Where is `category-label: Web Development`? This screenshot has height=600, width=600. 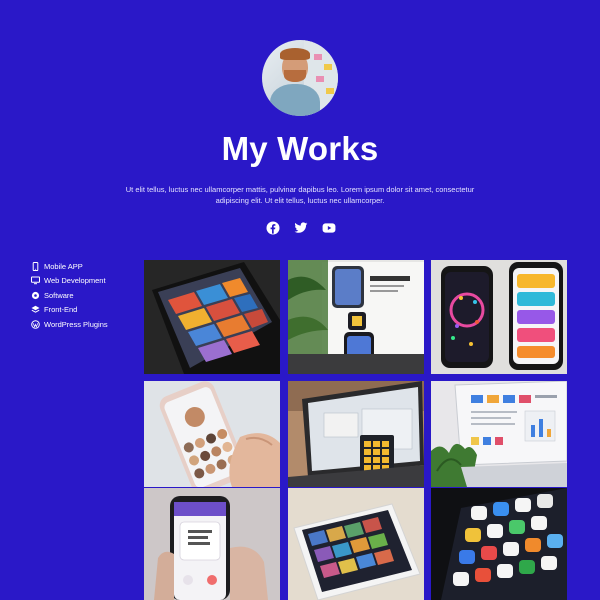 category-label: Web Development is located at coordinates (75, 281).